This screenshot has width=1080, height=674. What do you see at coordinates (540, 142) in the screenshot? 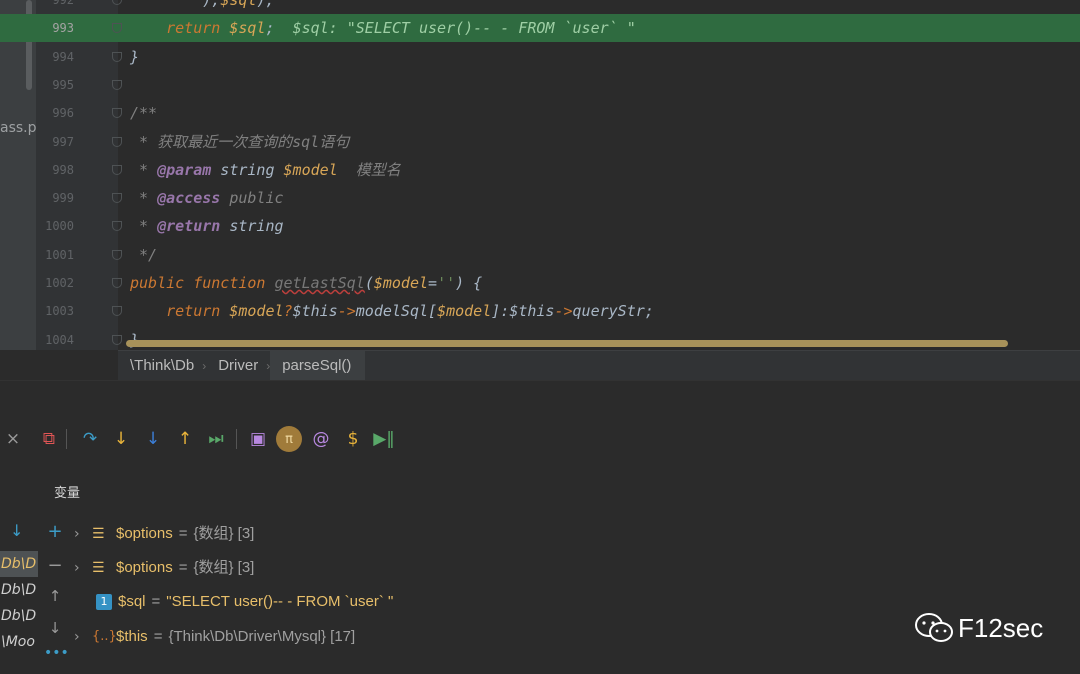
I see `code-line: 997 * 获取最近一次查询的sql语句` at bounding box center [540, 142].